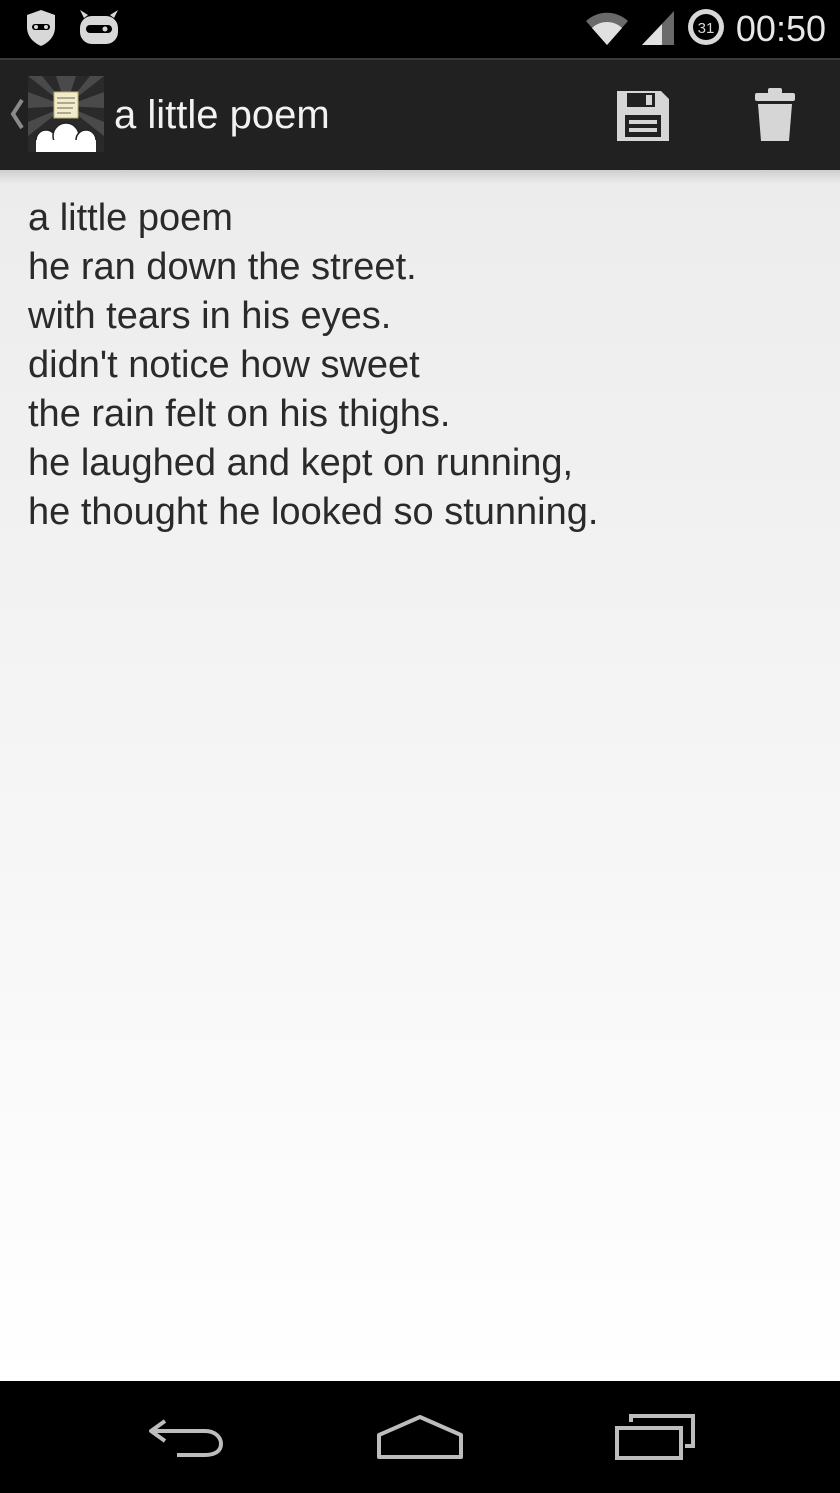  I want to click on wifi-icon, so click(607, 29).